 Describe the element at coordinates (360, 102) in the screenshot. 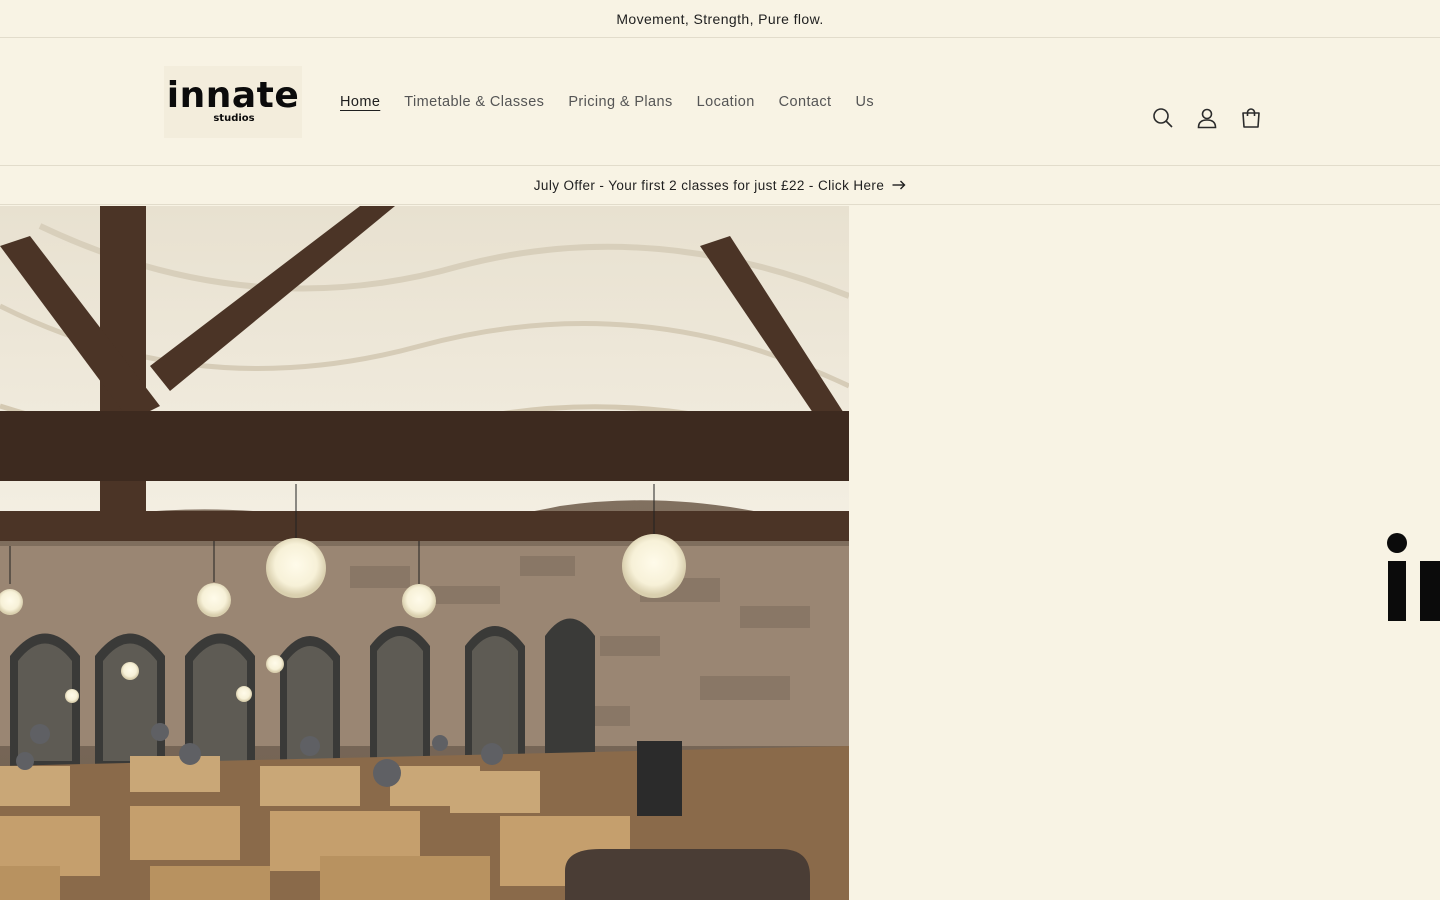

I see `nav-item-home: Home` at that location.